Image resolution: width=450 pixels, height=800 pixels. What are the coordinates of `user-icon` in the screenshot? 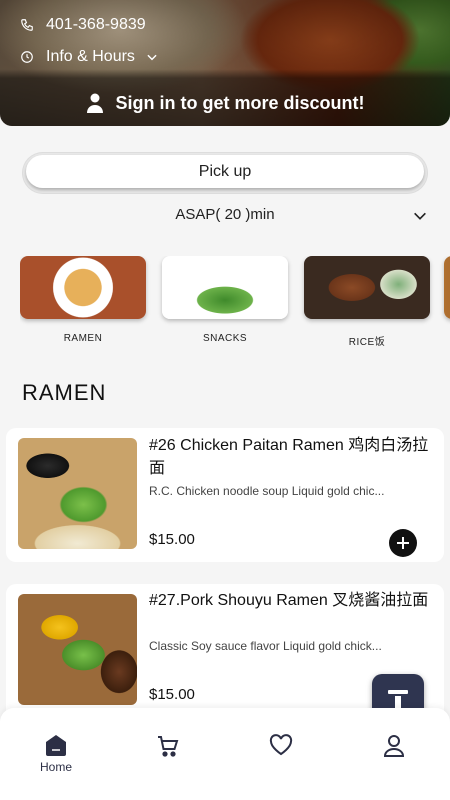 It's located at (394, 746).